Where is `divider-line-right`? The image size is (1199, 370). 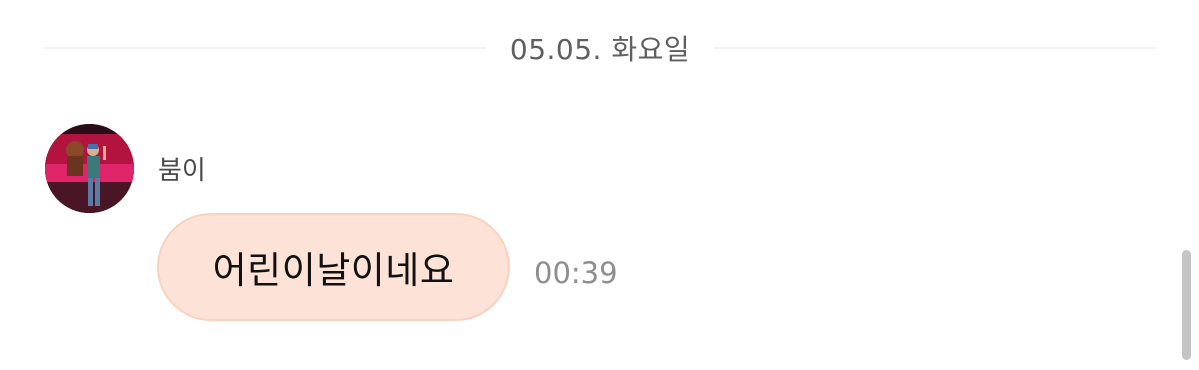 divider-line-right is located at coordinates (935, 48).